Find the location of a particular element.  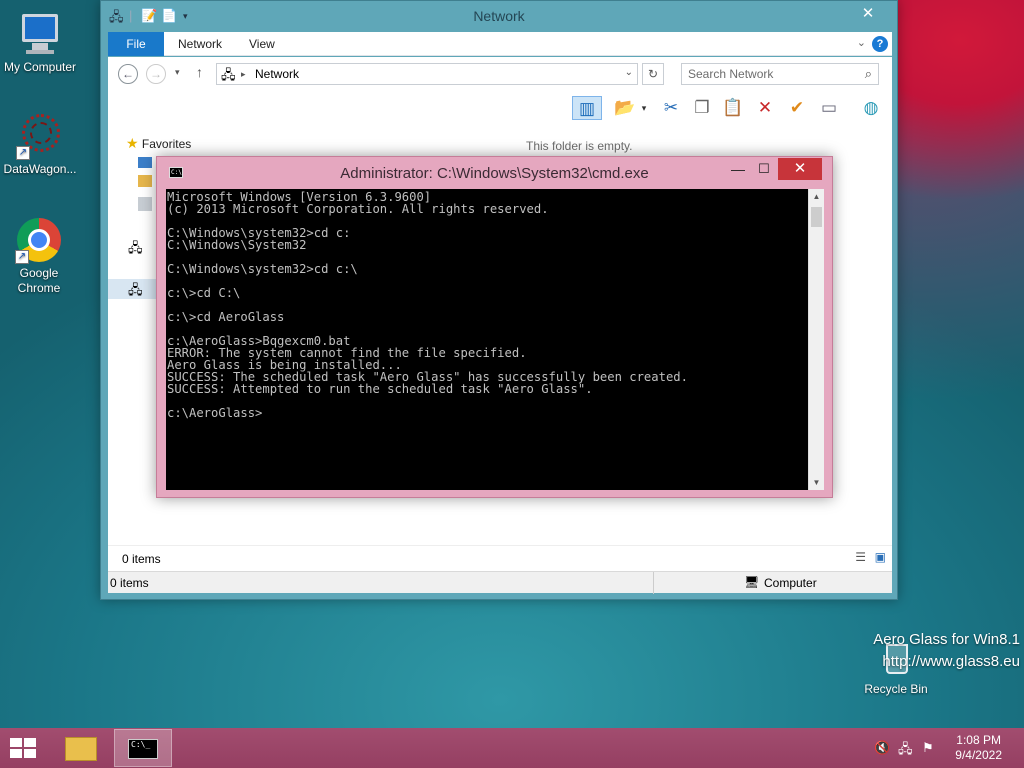

chrome-icon: ↗ is located at coordinates (39, 240).